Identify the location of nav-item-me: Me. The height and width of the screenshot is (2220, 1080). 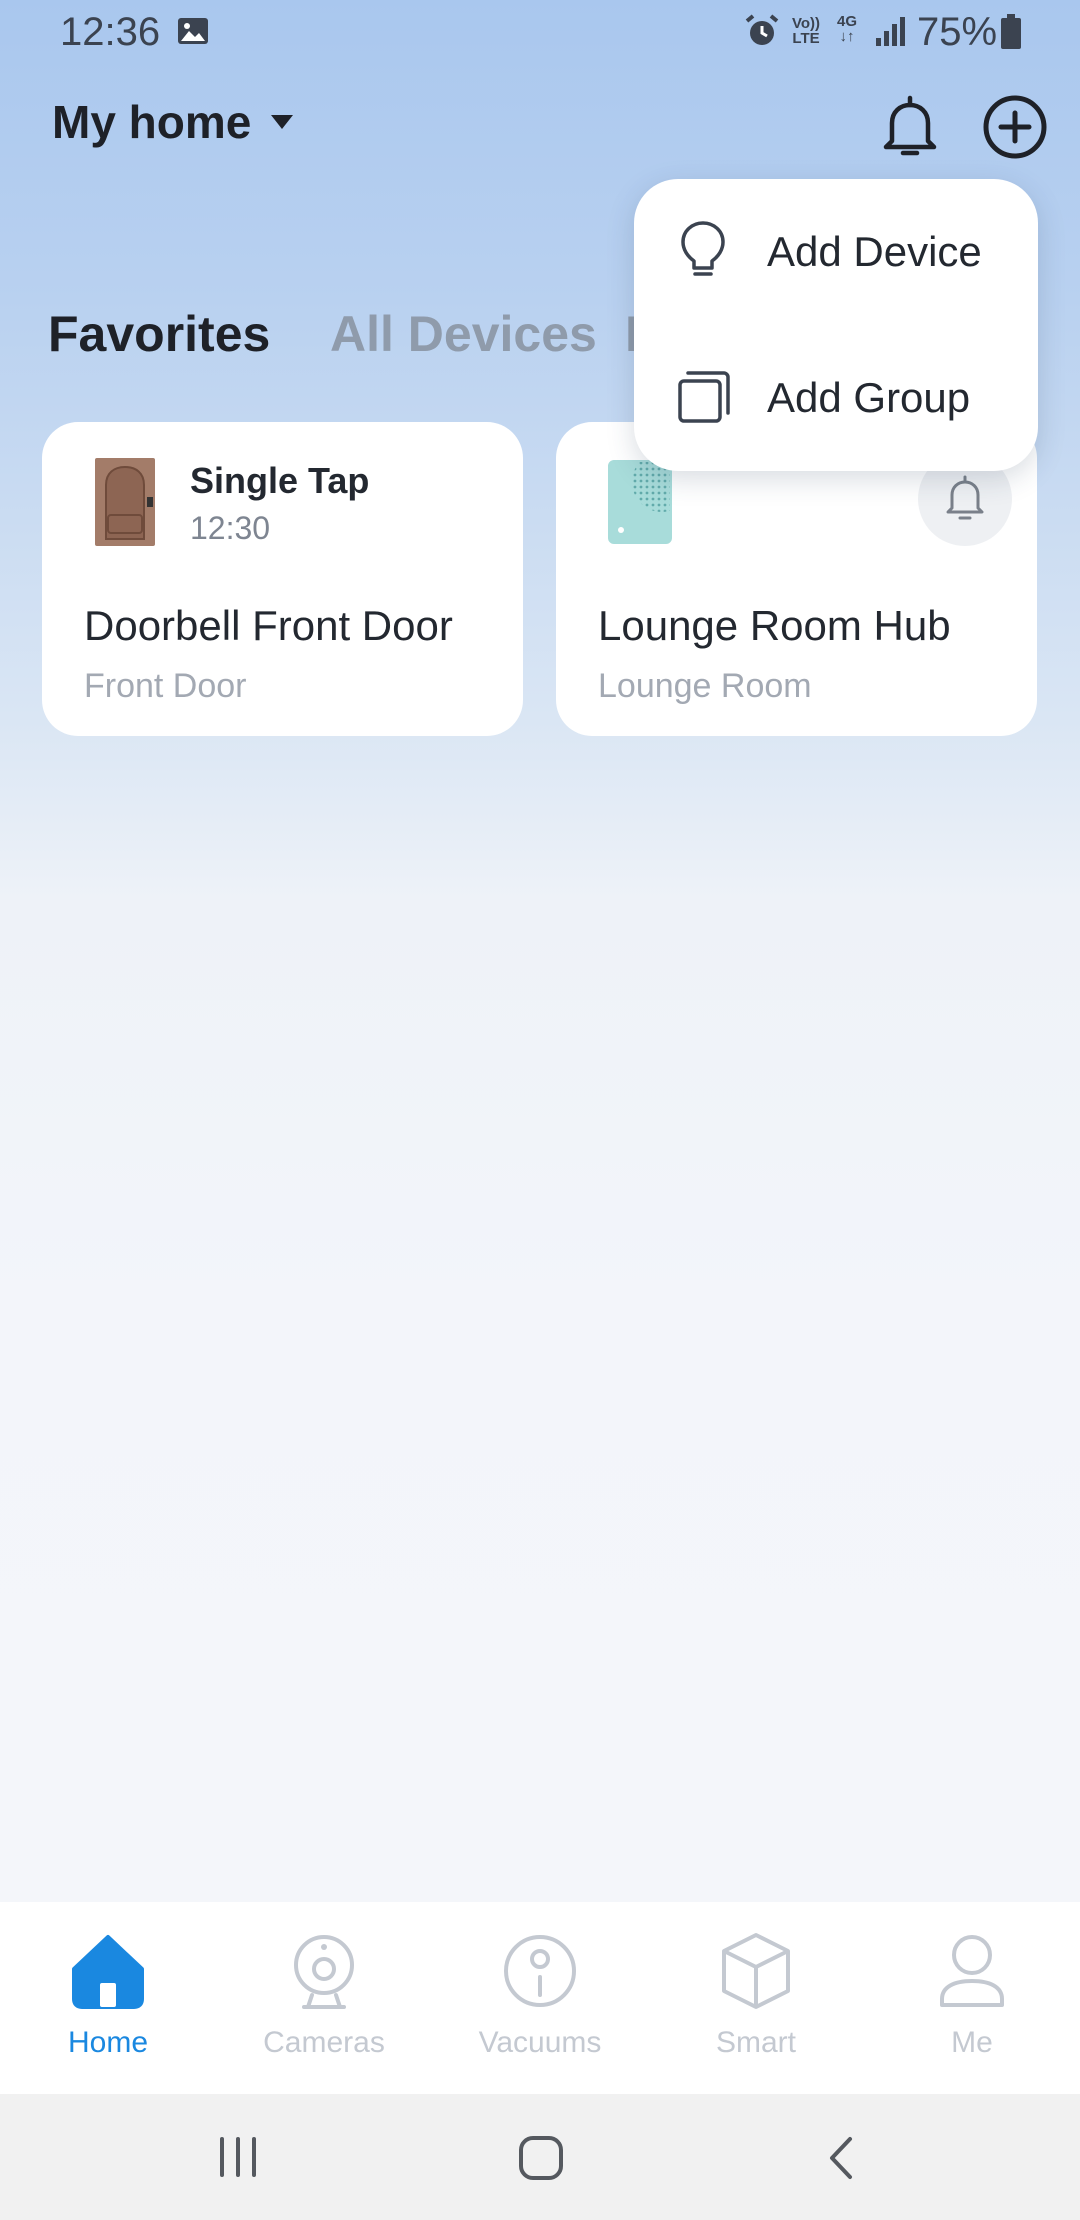
(972, 1998).